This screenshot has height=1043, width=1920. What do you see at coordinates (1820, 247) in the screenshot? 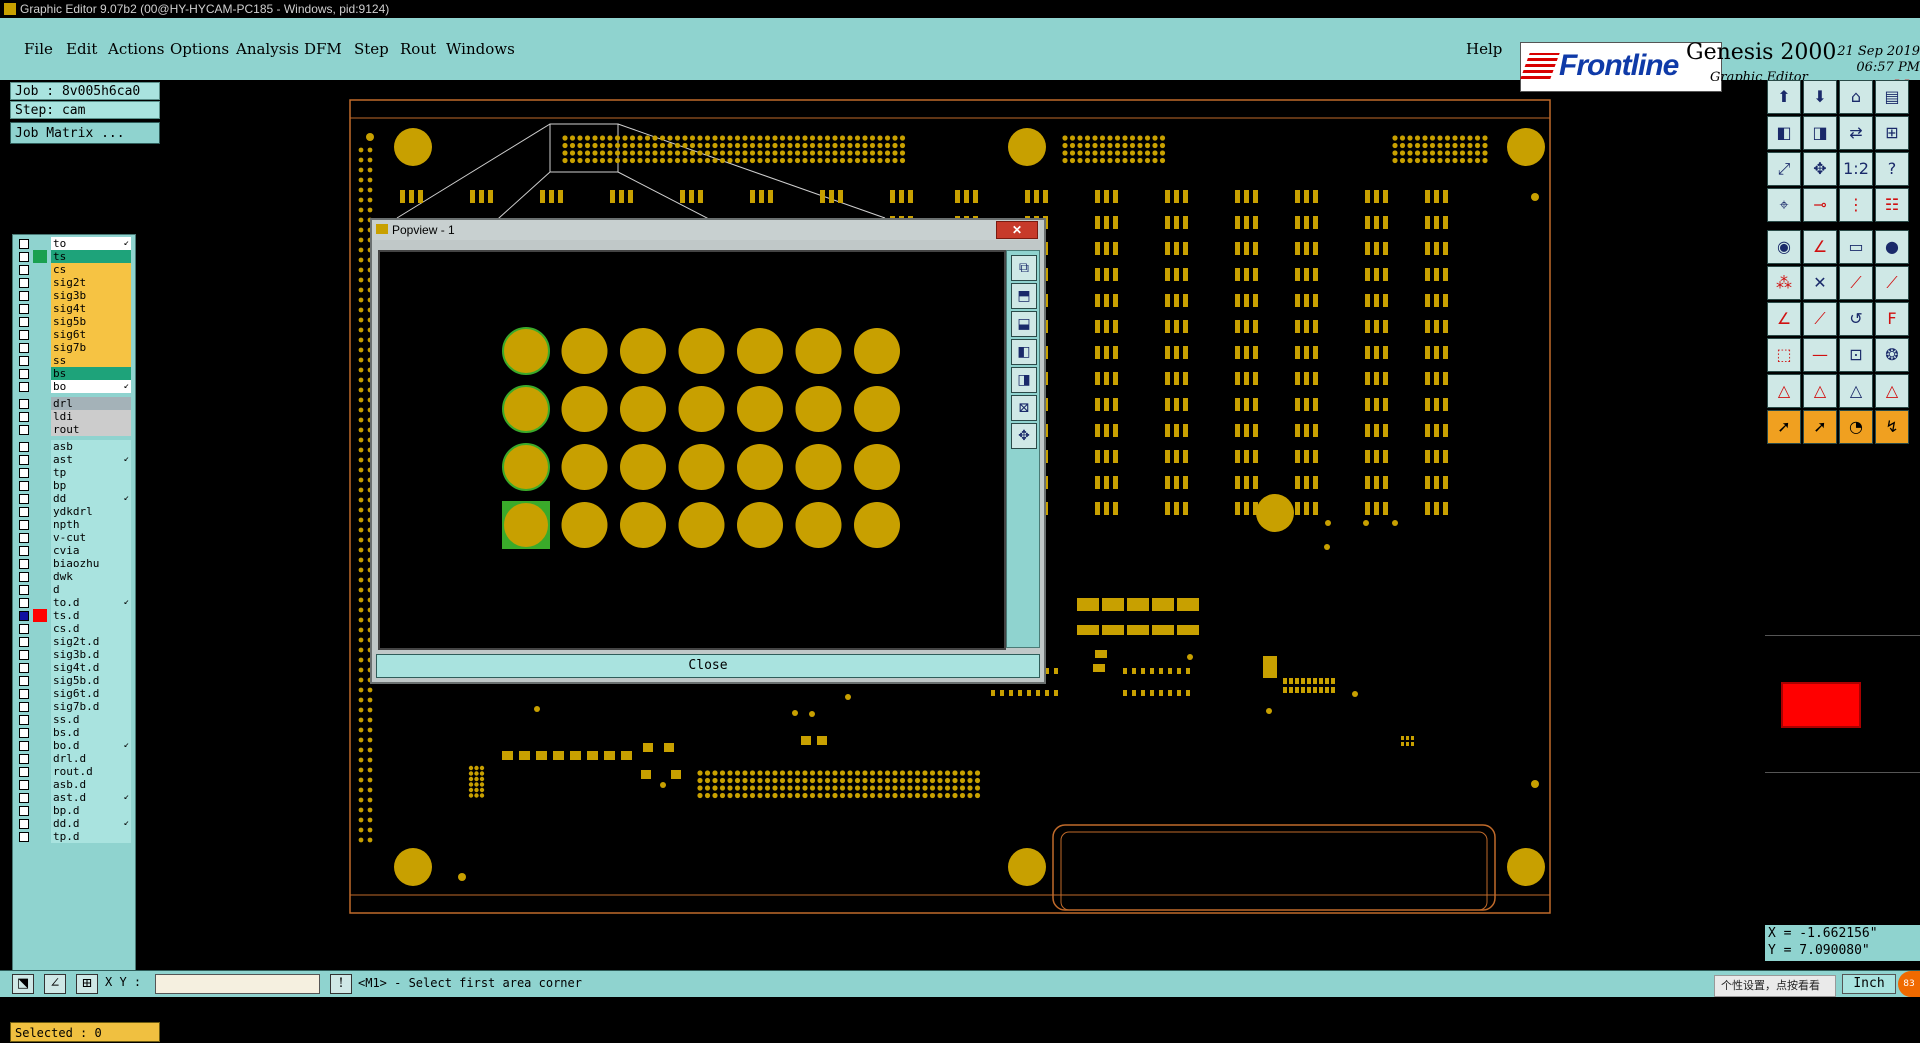
I see `angle-icon: ∠` at bounding box center [1820, 247].